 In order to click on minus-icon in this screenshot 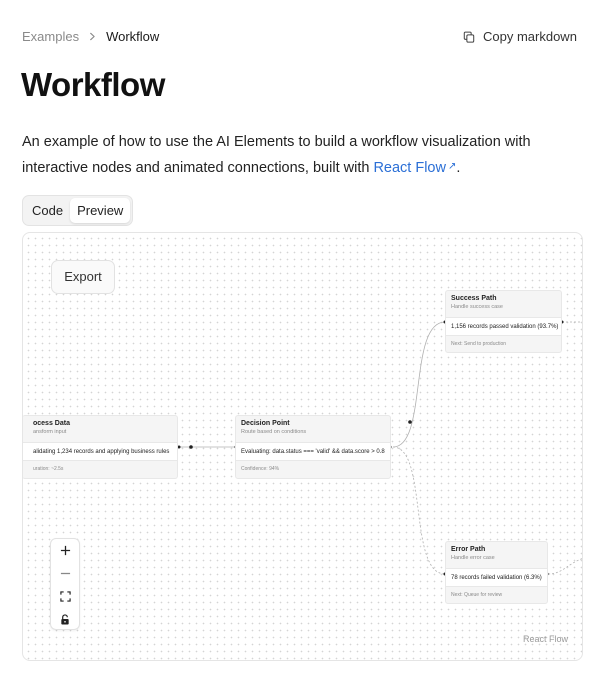, I will do `click(65, 573)`.